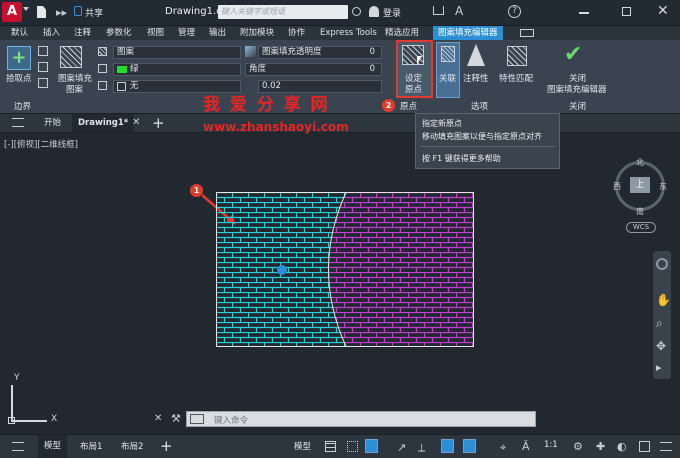 Image resolution: width=680 pixels, height=458 pixels. I want to click on boundary-panel-label: 边界, so click(22, 106).